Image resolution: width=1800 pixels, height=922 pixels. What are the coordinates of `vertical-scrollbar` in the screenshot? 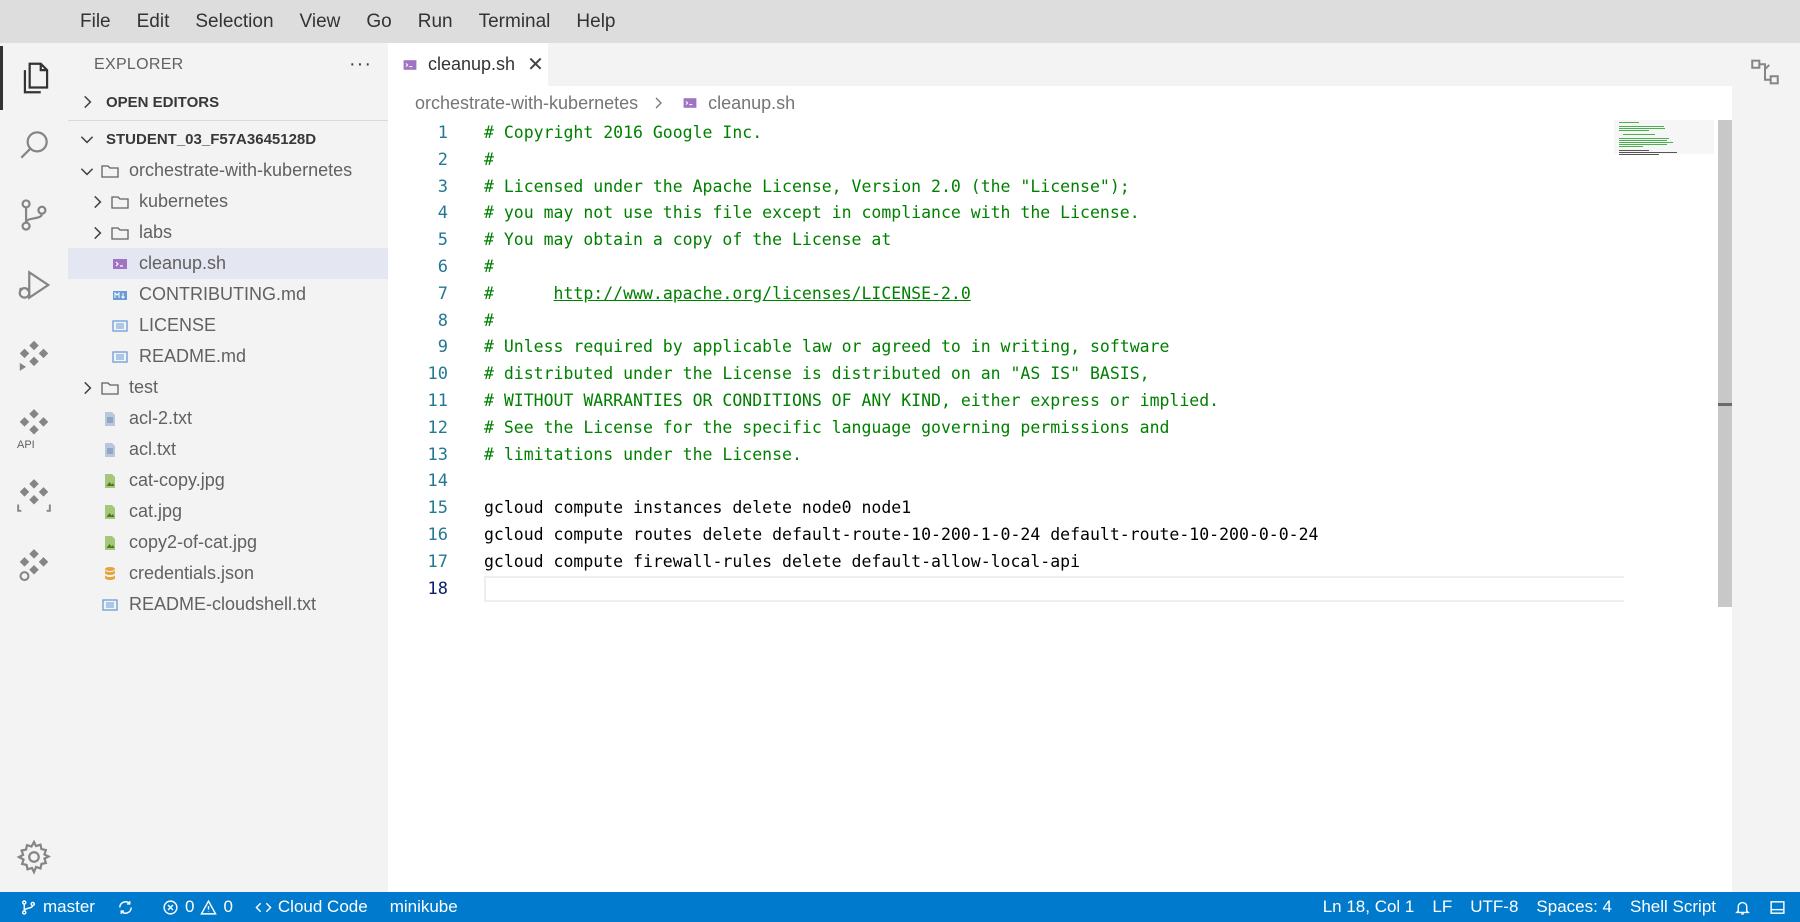 It's located at (1725, 363).